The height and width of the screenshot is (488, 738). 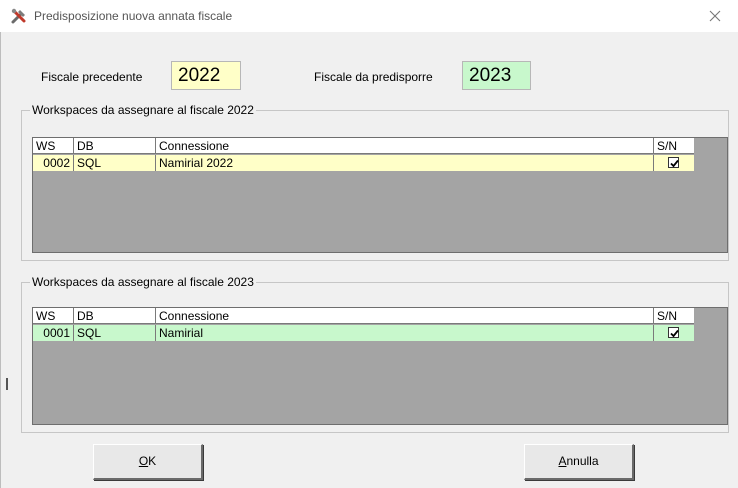 I want to click on ok-label-rest: K, so click(x=152, y=461).